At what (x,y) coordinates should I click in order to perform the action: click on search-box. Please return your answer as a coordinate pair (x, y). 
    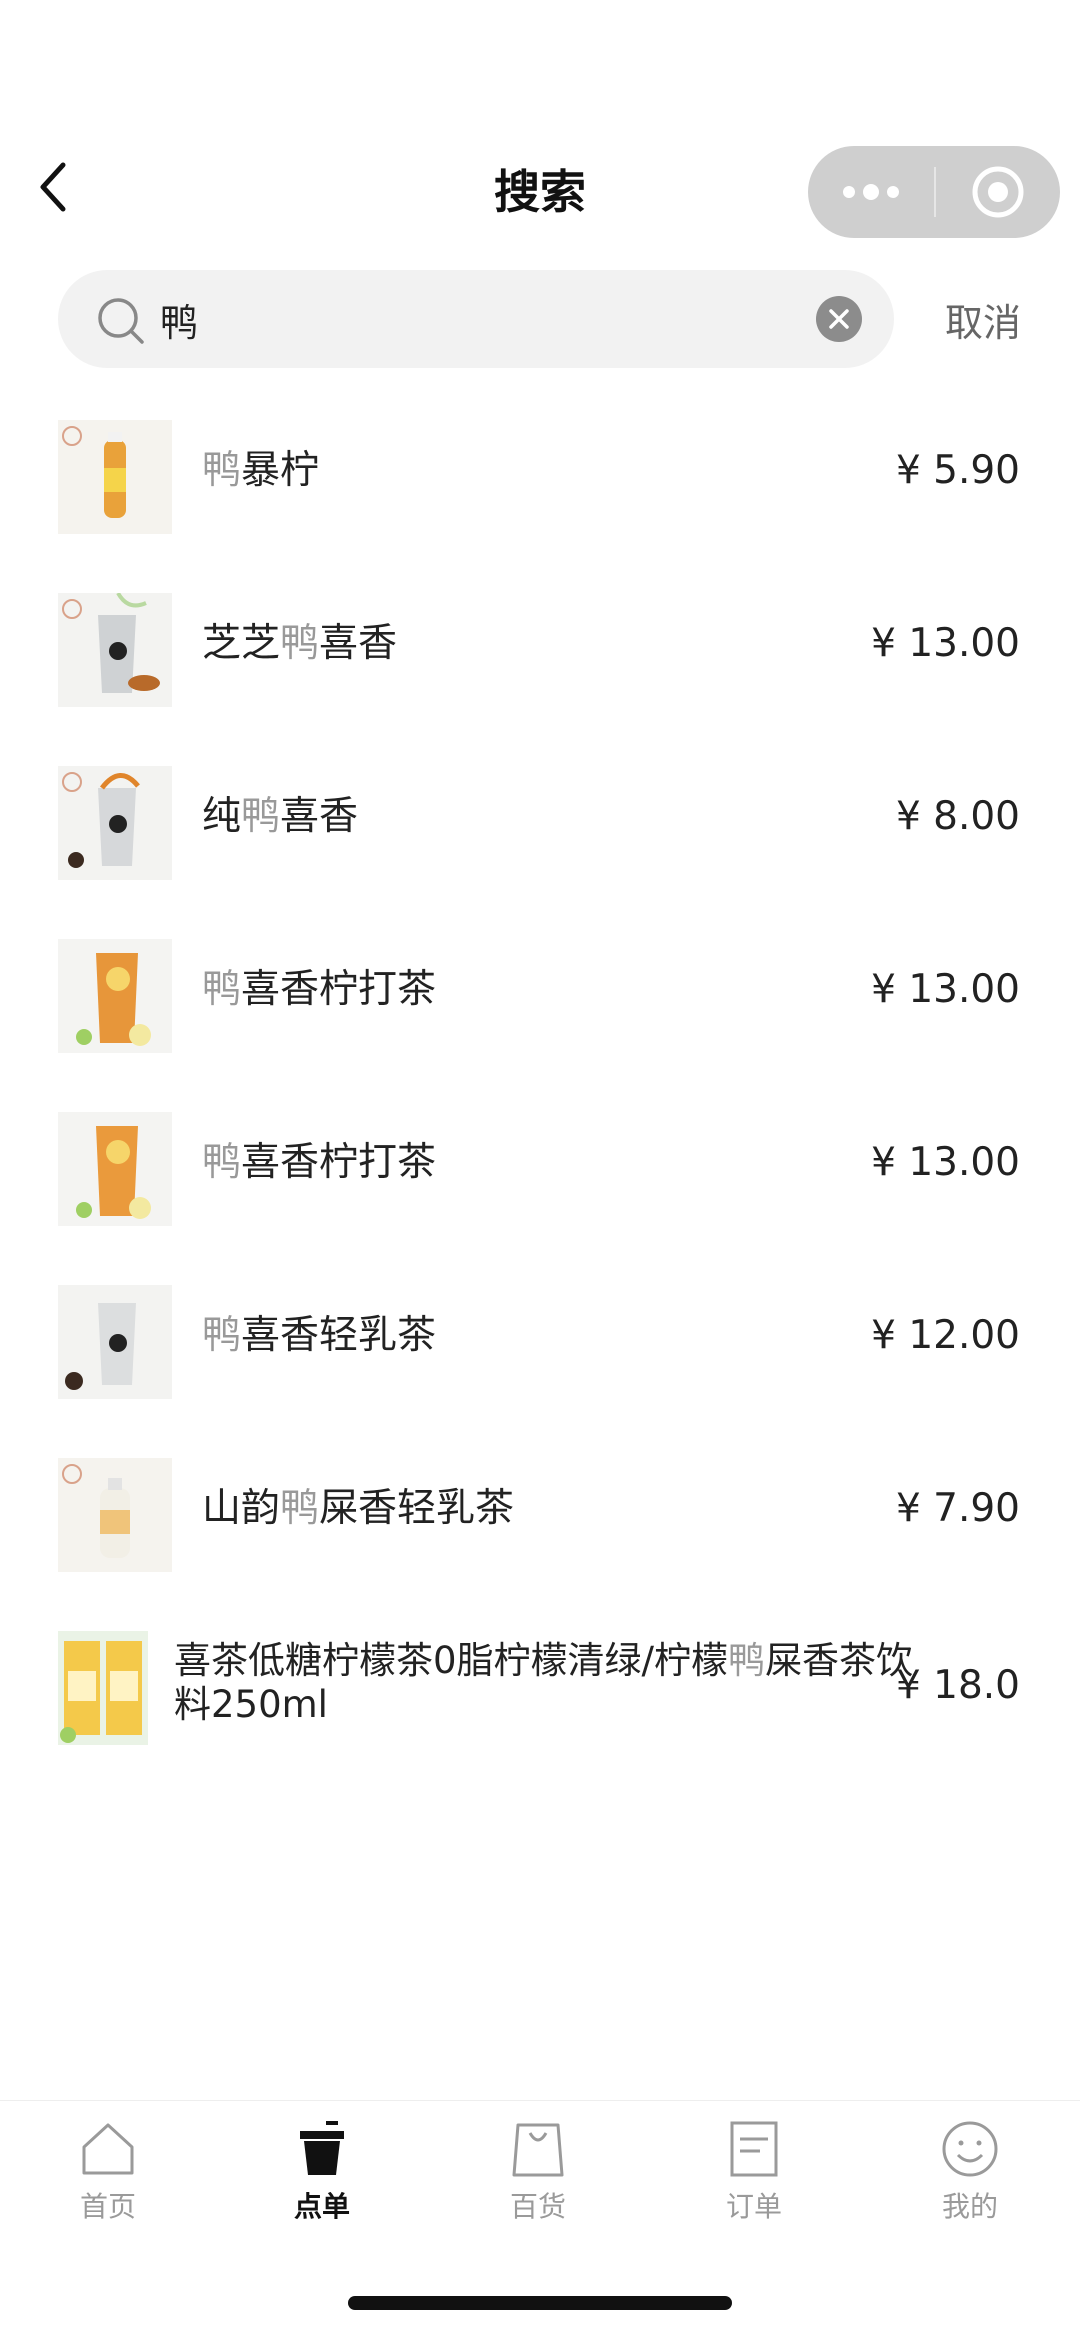
    Looking at the image, I should click on (476, 319).